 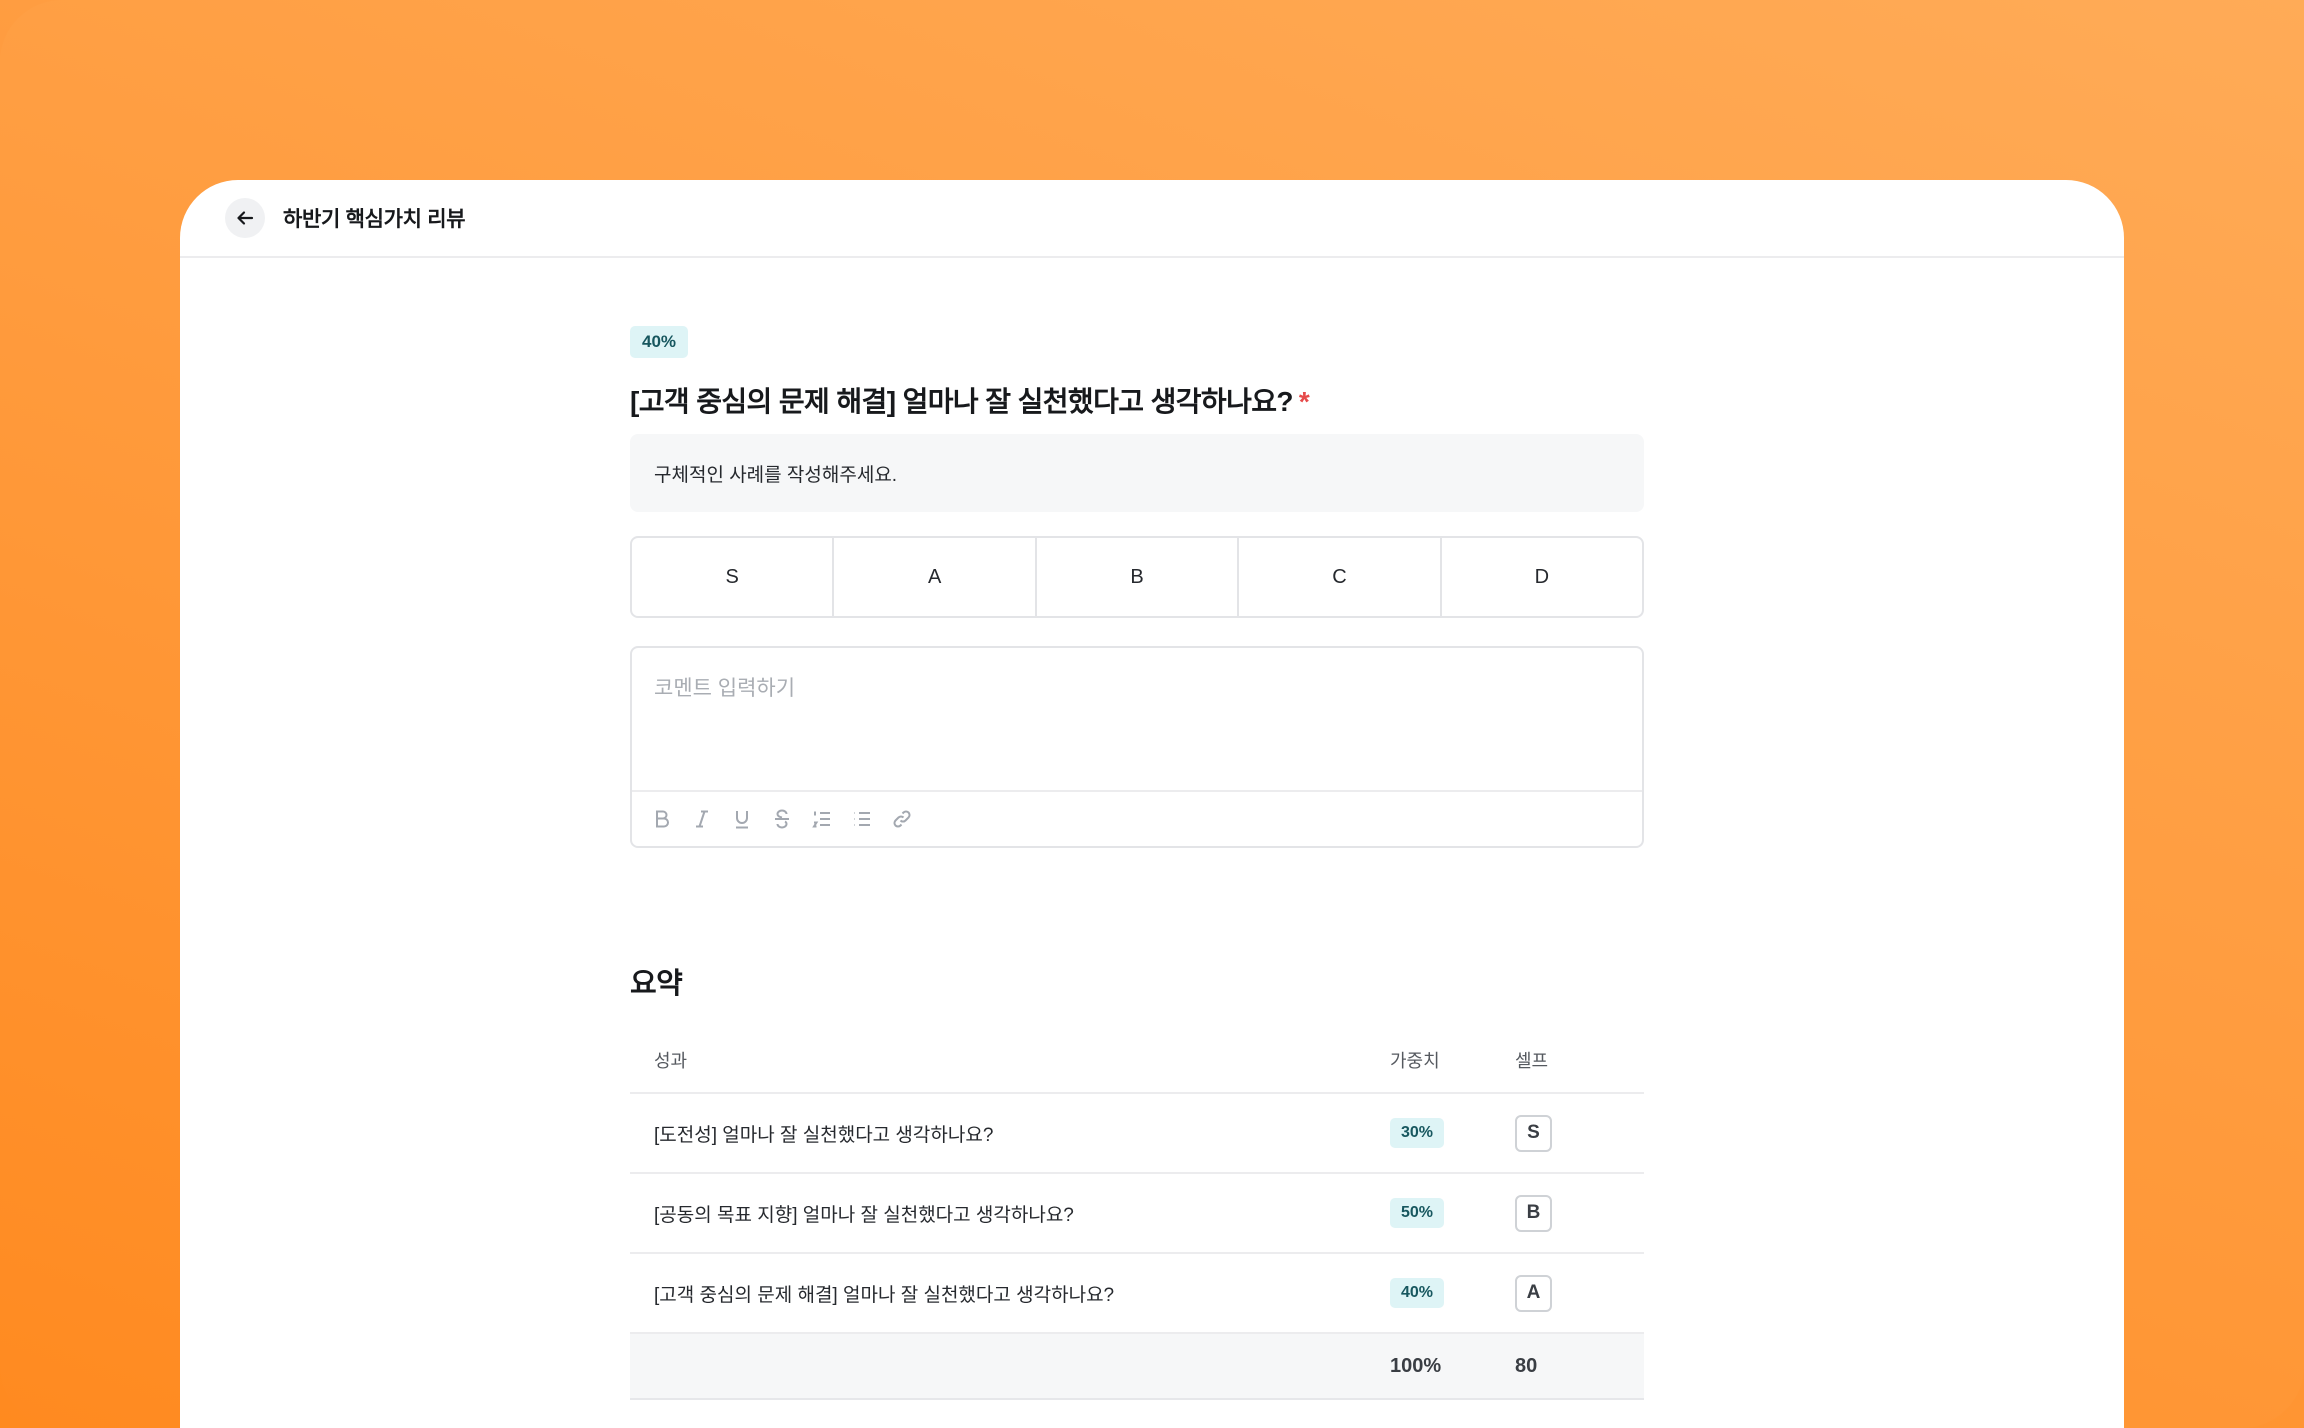 What do you see at coordinates (1137, 1134) in the screenshot?
I see `table-row: [도전성] 얼마나 잘 실천했다고 생각하나요? 30% S` at bounding box center [1137, 1134].